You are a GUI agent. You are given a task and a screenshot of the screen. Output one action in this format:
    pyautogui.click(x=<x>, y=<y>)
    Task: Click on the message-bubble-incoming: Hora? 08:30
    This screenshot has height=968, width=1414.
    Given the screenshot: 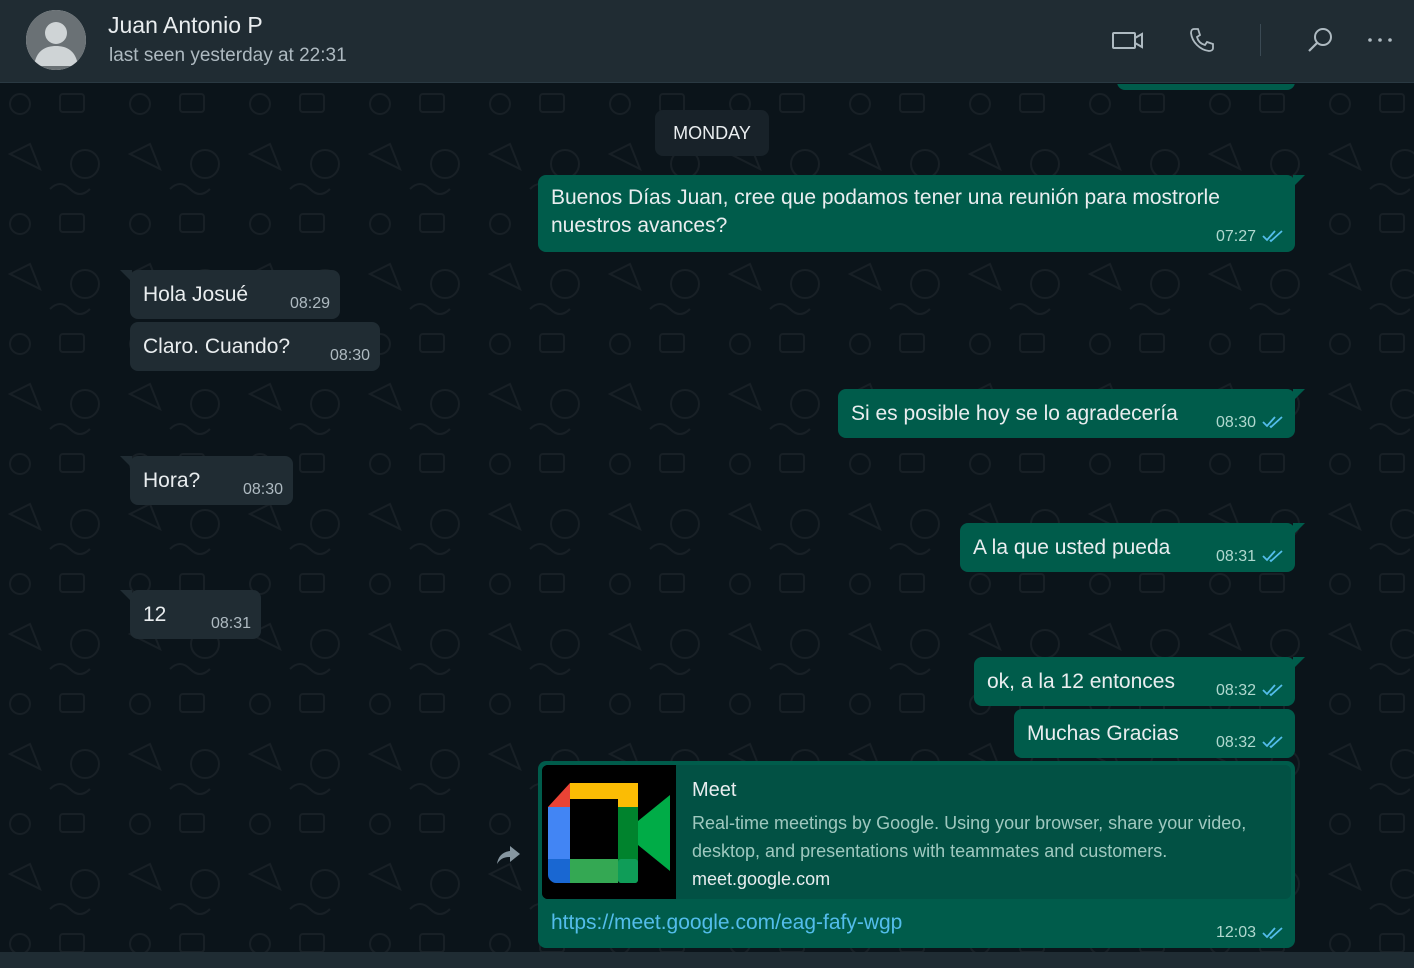 What is the action you would take?
    pyautogui.click(x=206, y=480)
    